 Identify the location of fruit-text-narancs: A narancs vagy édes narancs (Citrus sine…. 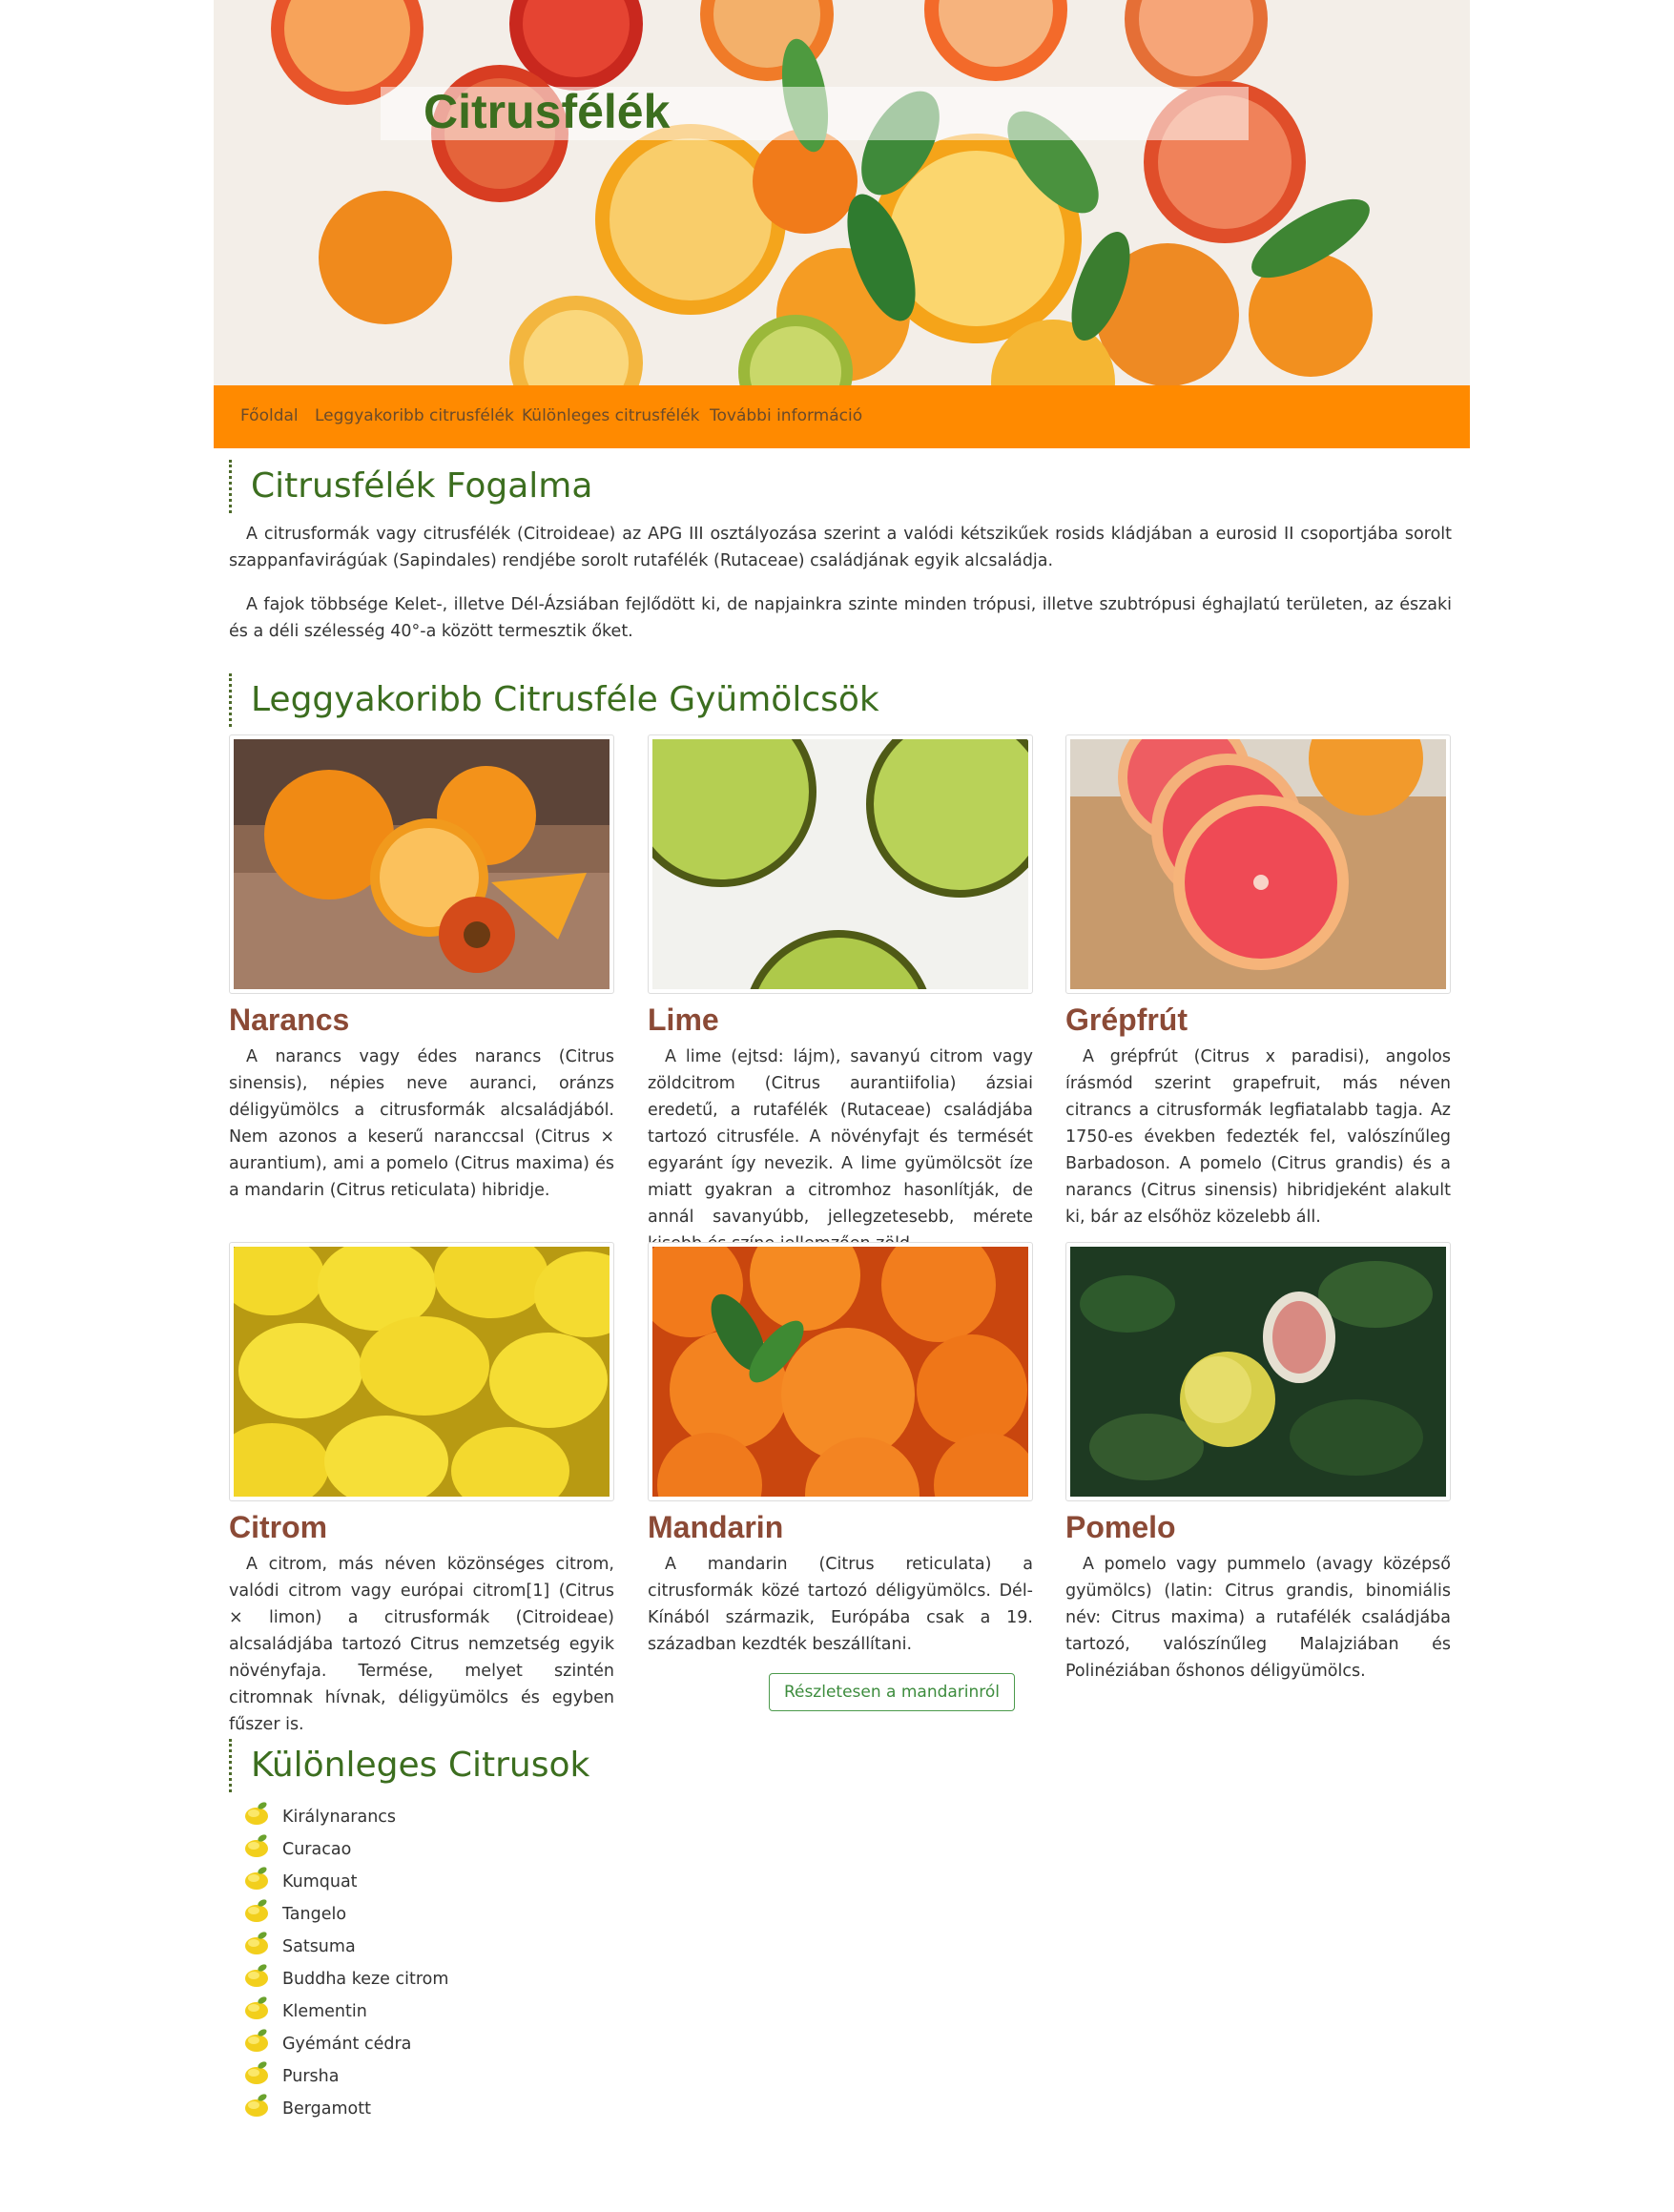
(421, 1123).